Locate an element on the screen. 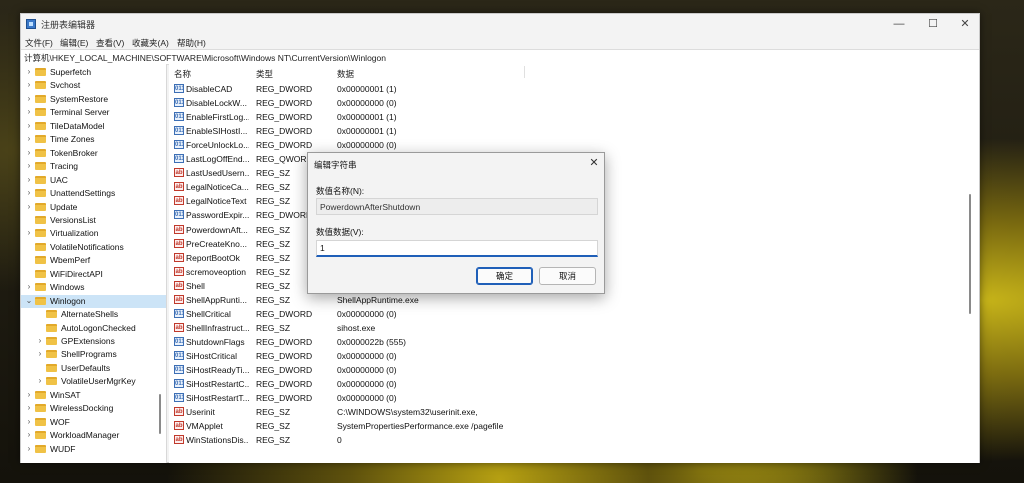  tree-item: › UAC is located at coordinates (93, 180).